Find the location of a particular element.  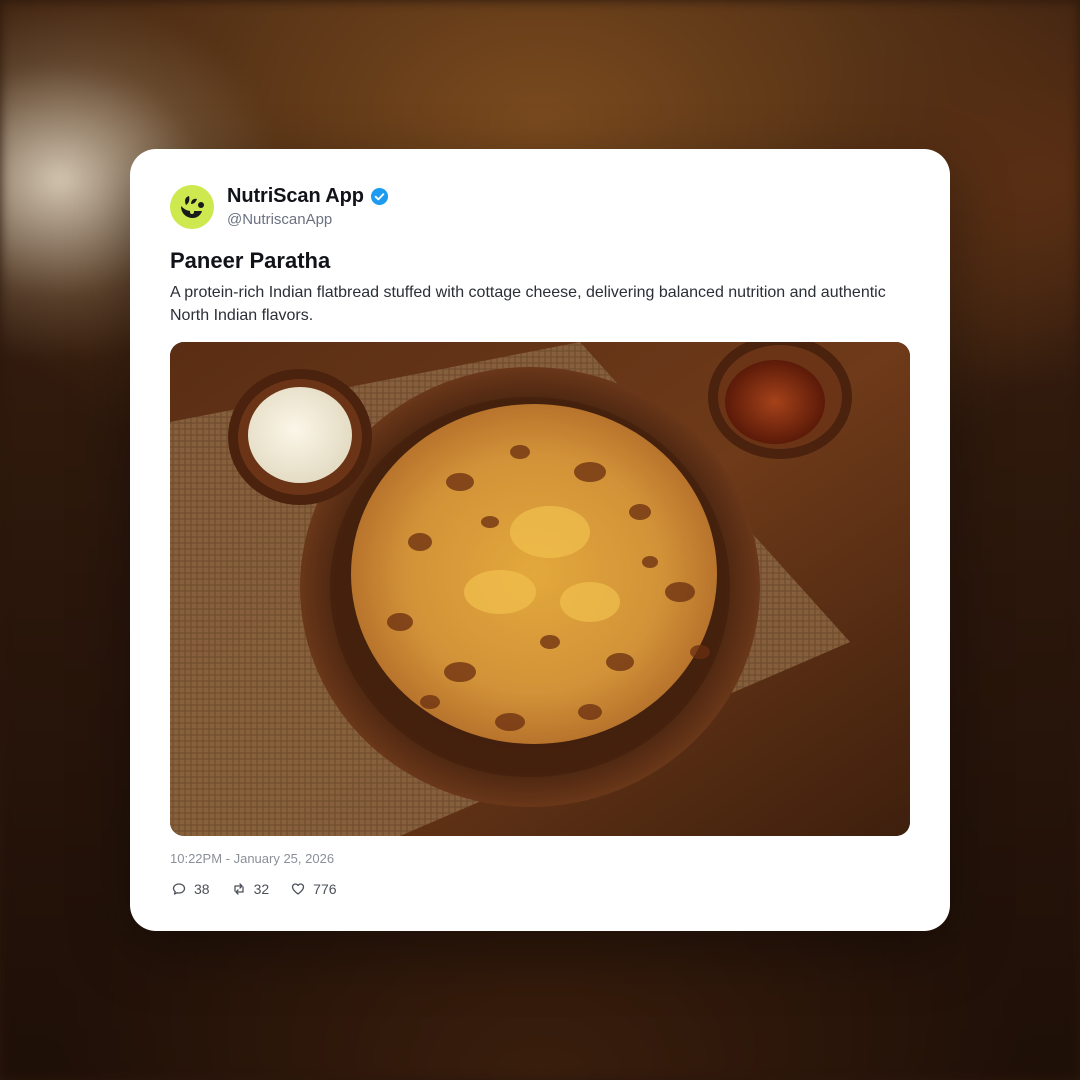

author-name-row: NutriScan App is located at coordinates (308, 196).